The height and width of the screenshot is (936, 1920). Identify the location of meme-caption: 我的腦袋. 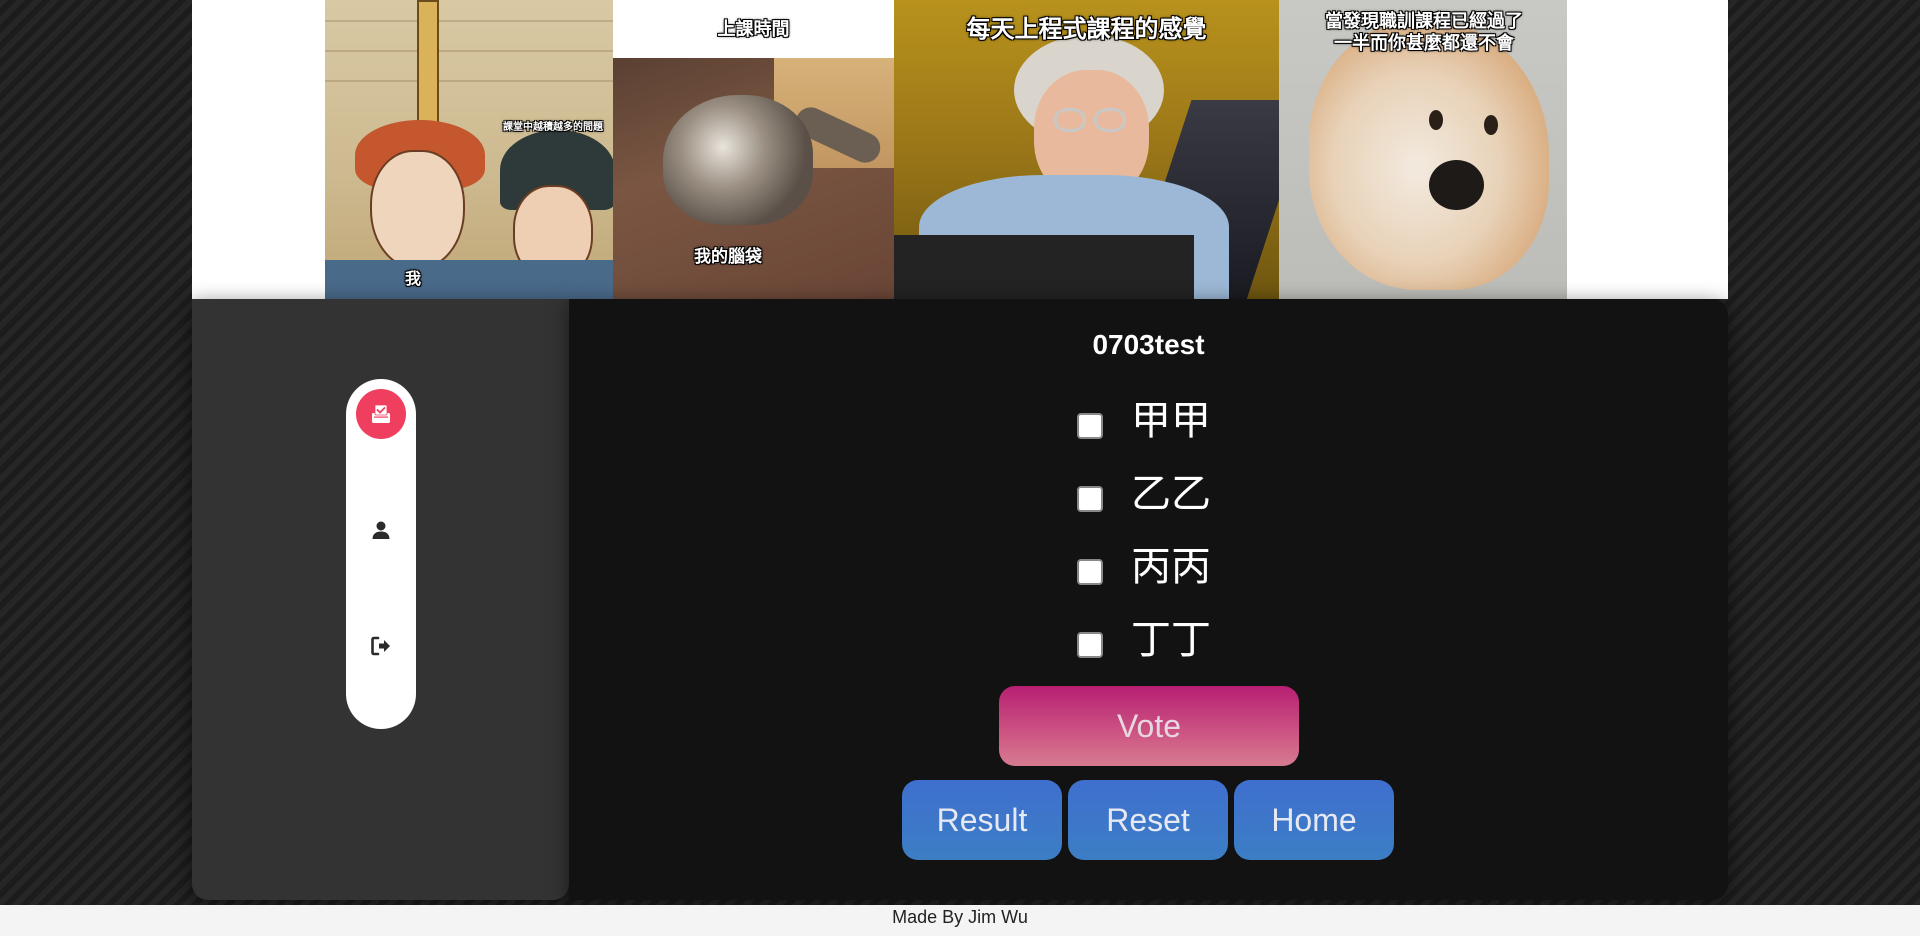
(728, 257).